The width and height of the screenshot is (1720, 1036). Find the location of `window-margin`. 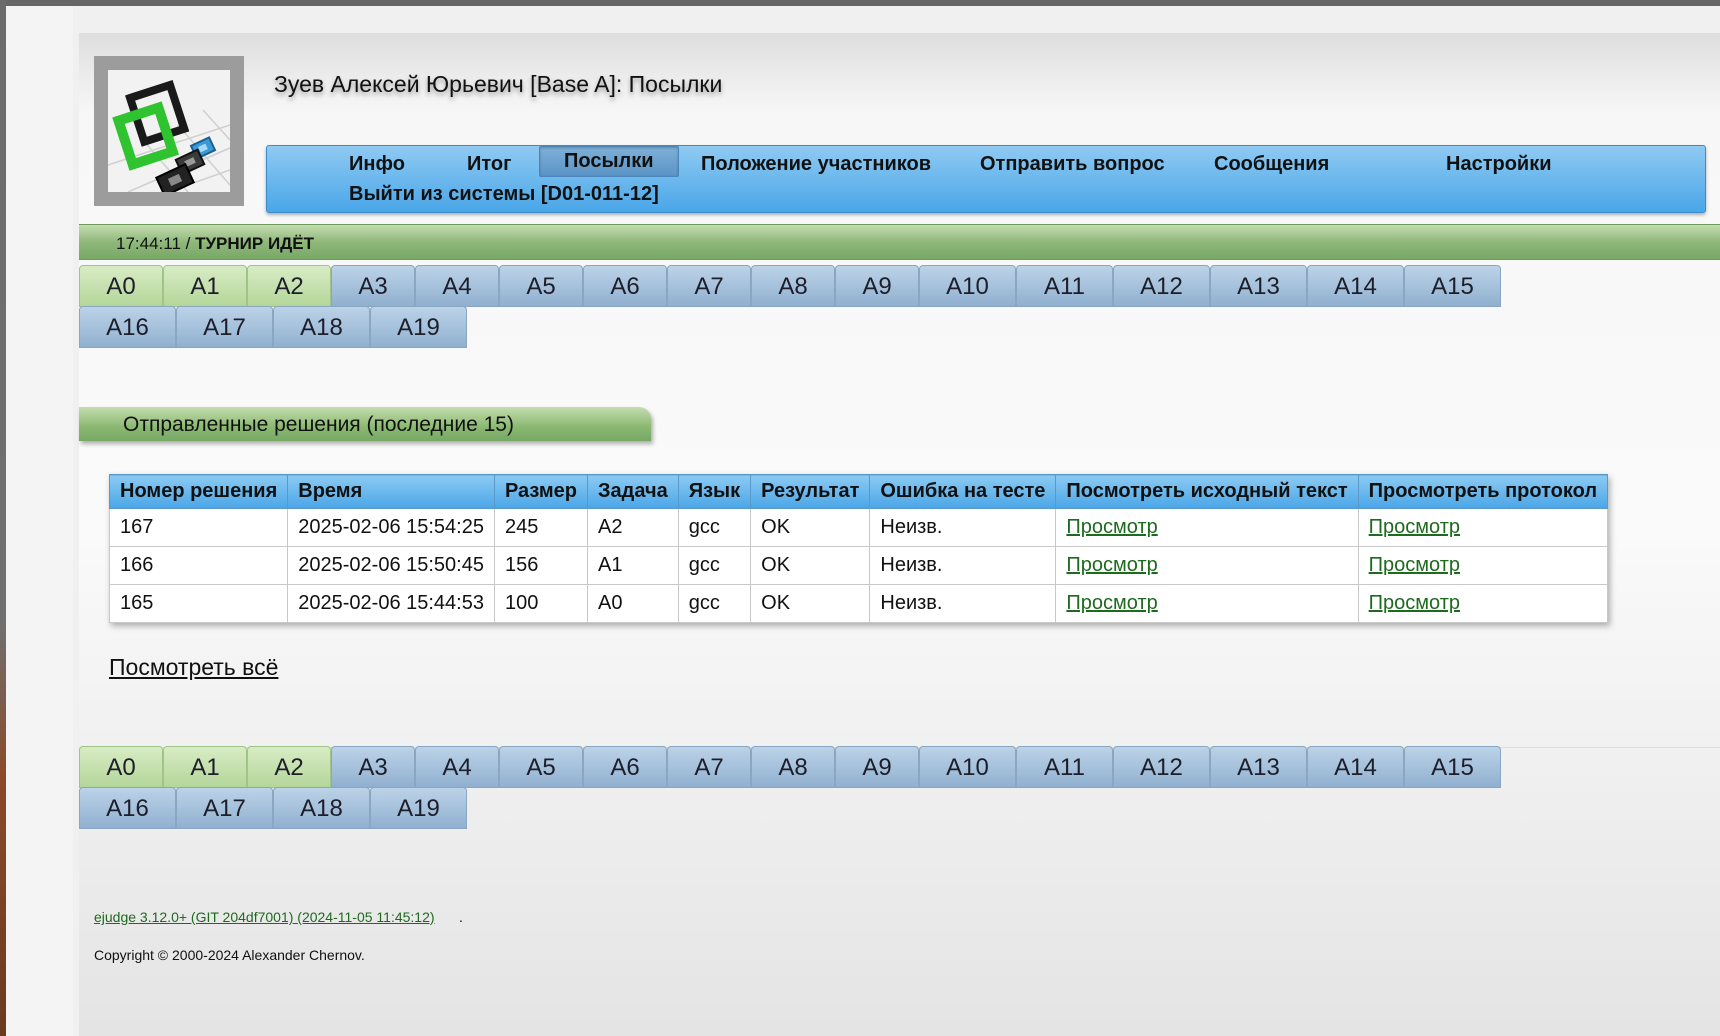

window-margin is located at coordinates (39, 521).